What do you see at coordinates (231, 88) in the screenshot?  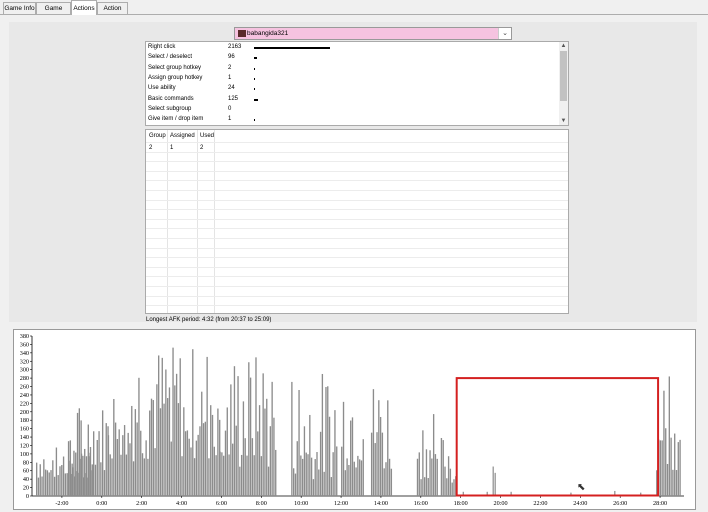 I see `stat-value: 24` at bounding box center [231, 88].